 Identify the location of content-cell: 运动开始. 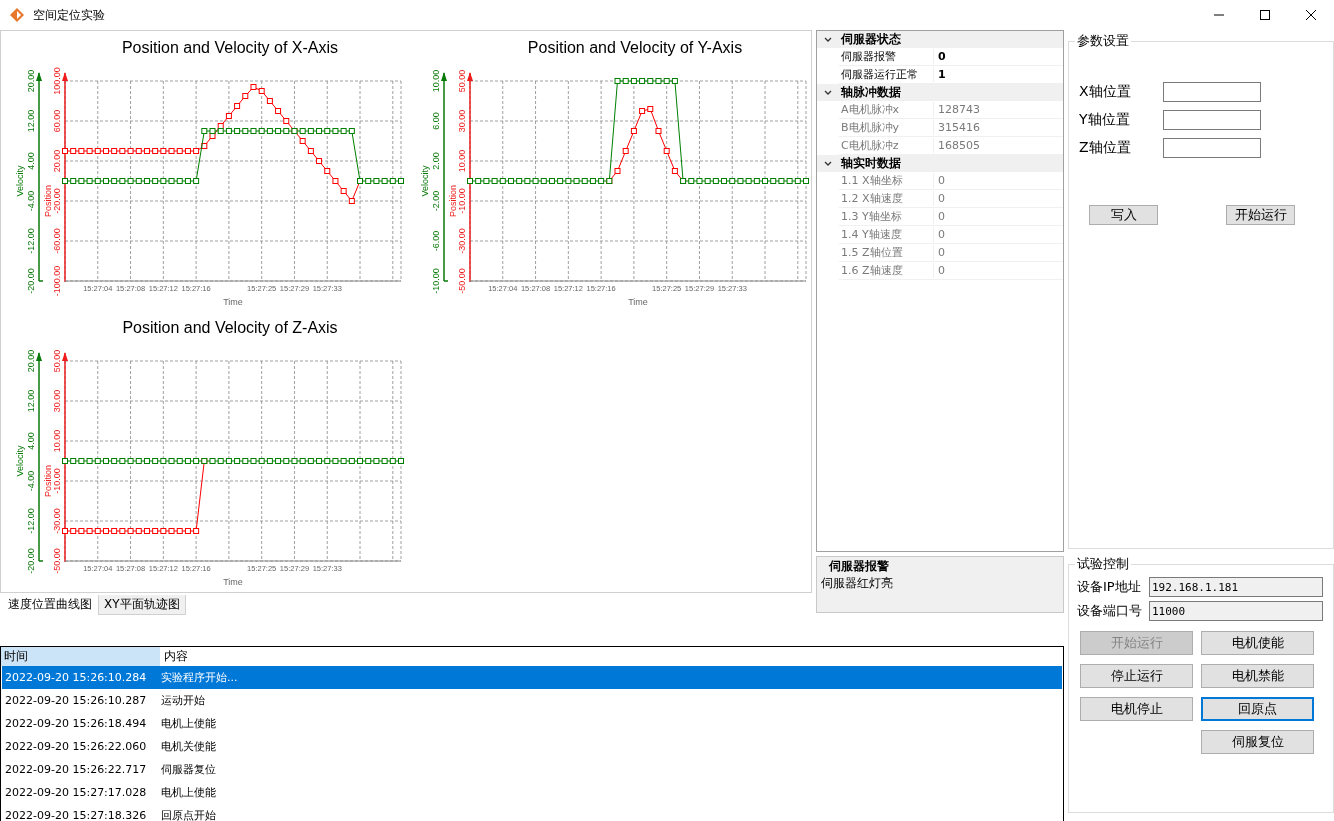
(183, 700).